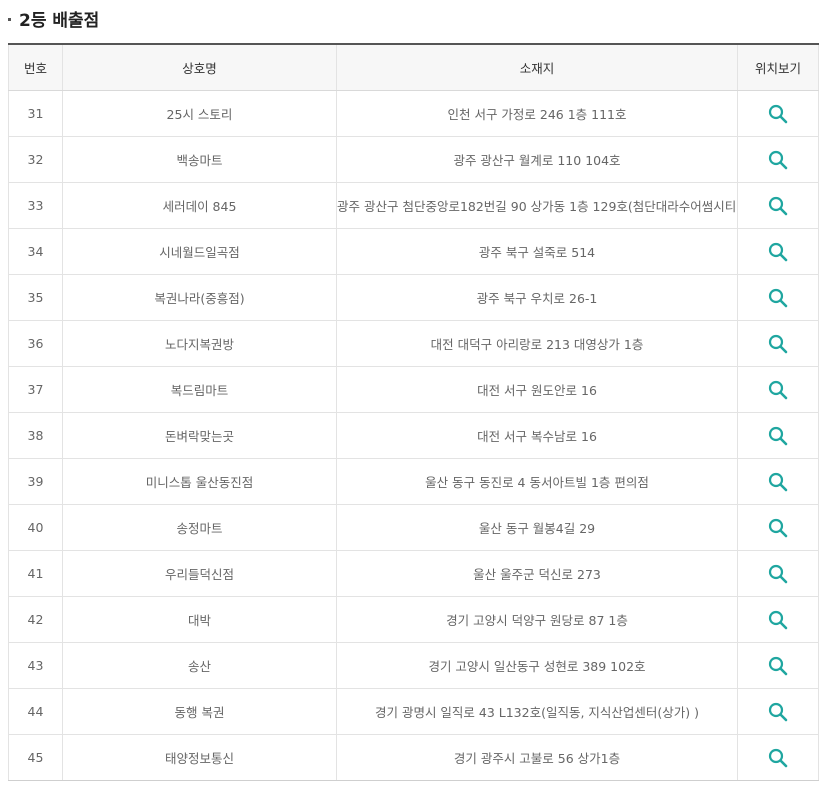 This screenshot has height=792, width=822. I want to click on section-title-text: 2등 배출점, so click(59, 20).